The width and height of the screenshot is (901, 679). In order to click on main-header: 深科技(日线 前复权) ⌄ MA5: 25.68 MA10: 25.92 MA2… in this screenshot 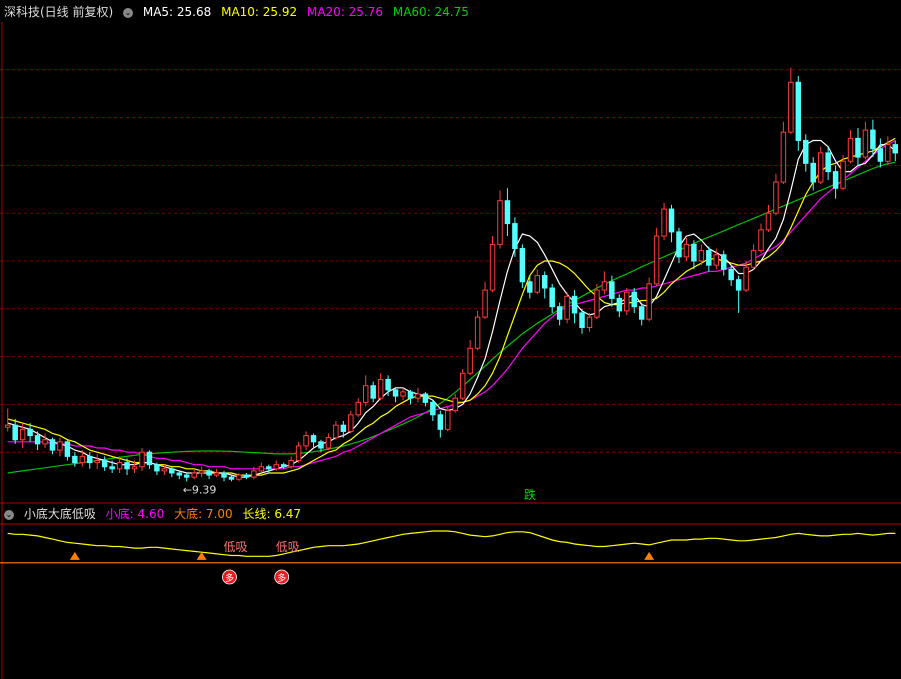, I will do `click(239, 12)`.